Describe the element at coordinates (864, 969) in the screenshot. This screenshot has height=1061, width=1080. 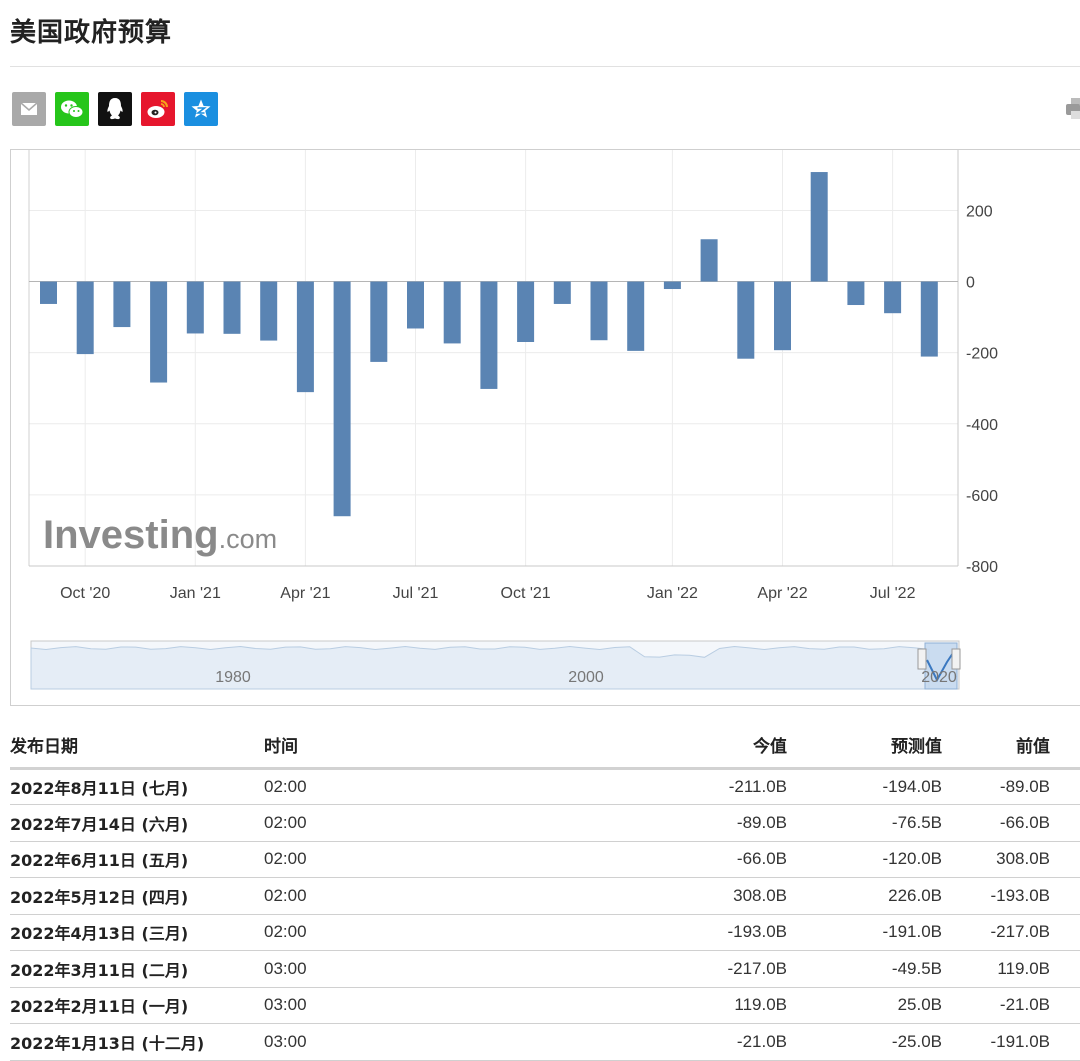
I see `row-forecast: -49.5B` at that location.